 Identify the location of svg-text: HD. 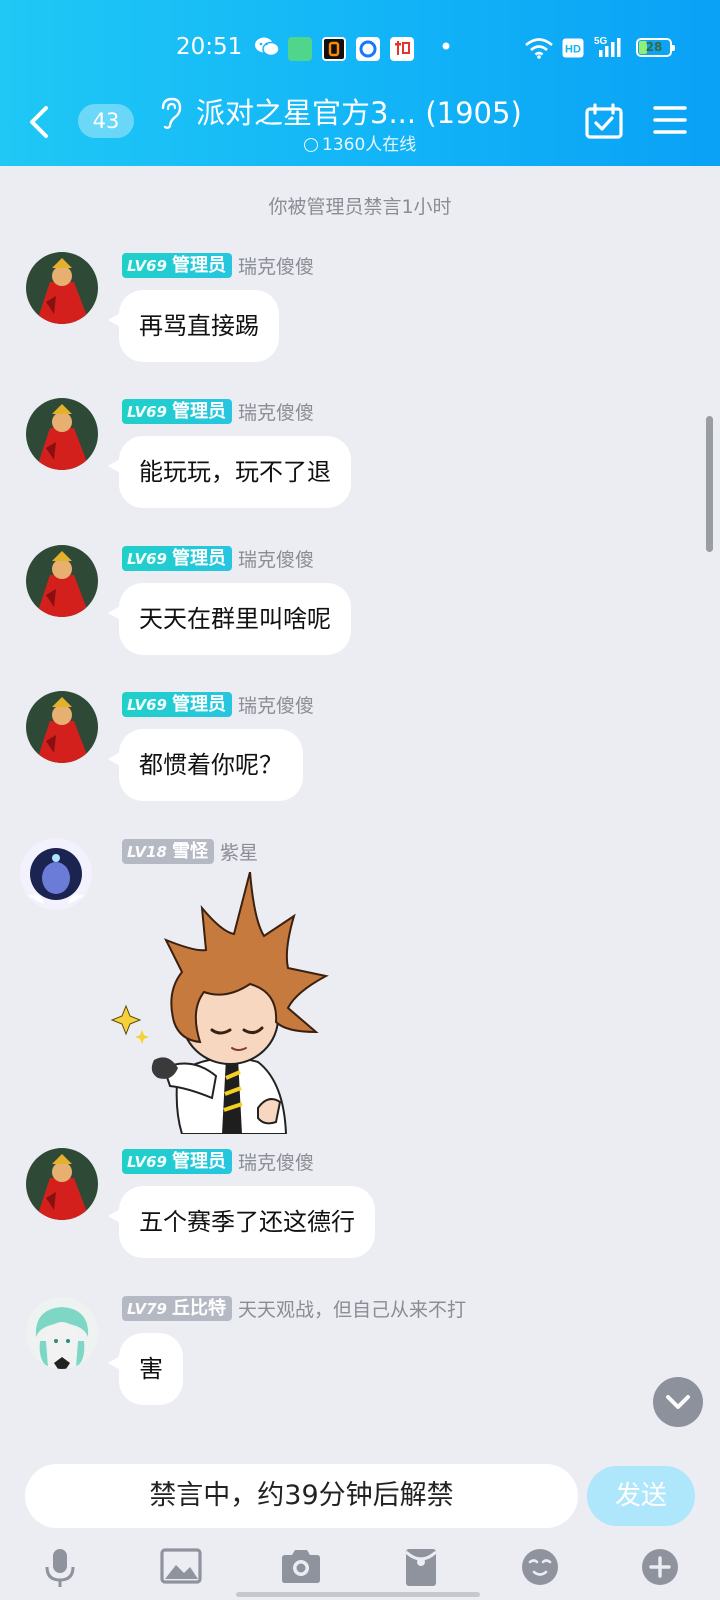
(573, 50).